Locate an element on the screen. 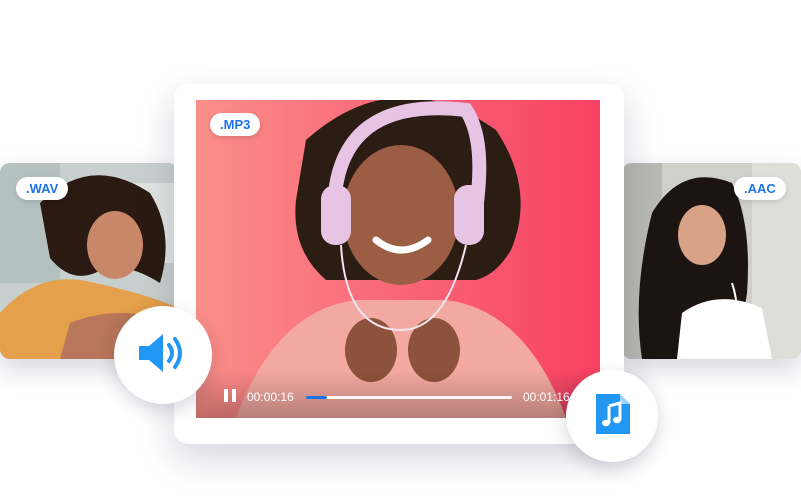  volume-icon is located at coordinates (163, 355).